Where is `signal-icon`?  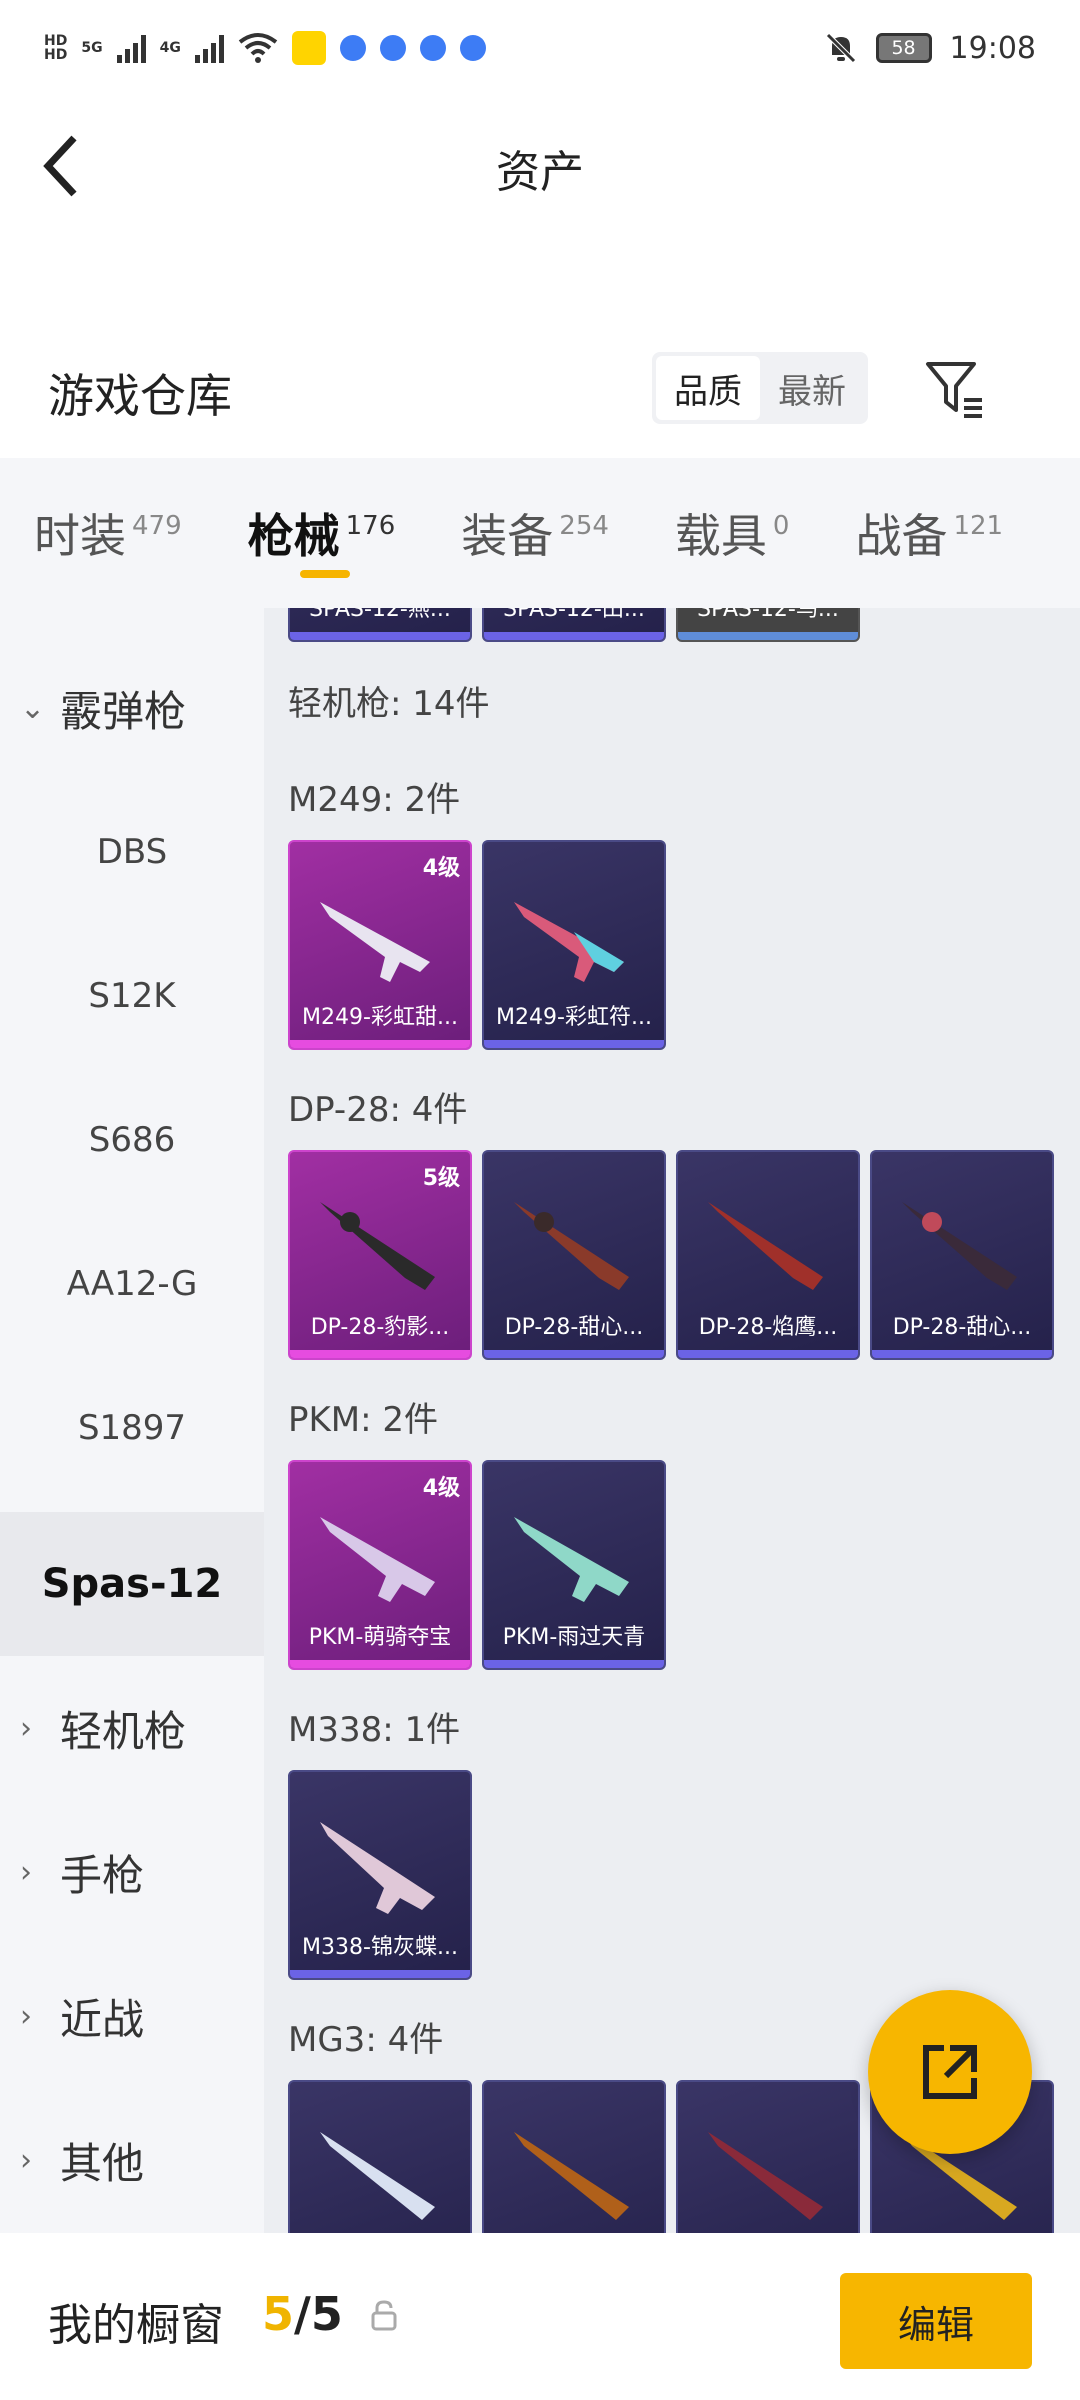
signal-icon is located at coordinates (131, 48).